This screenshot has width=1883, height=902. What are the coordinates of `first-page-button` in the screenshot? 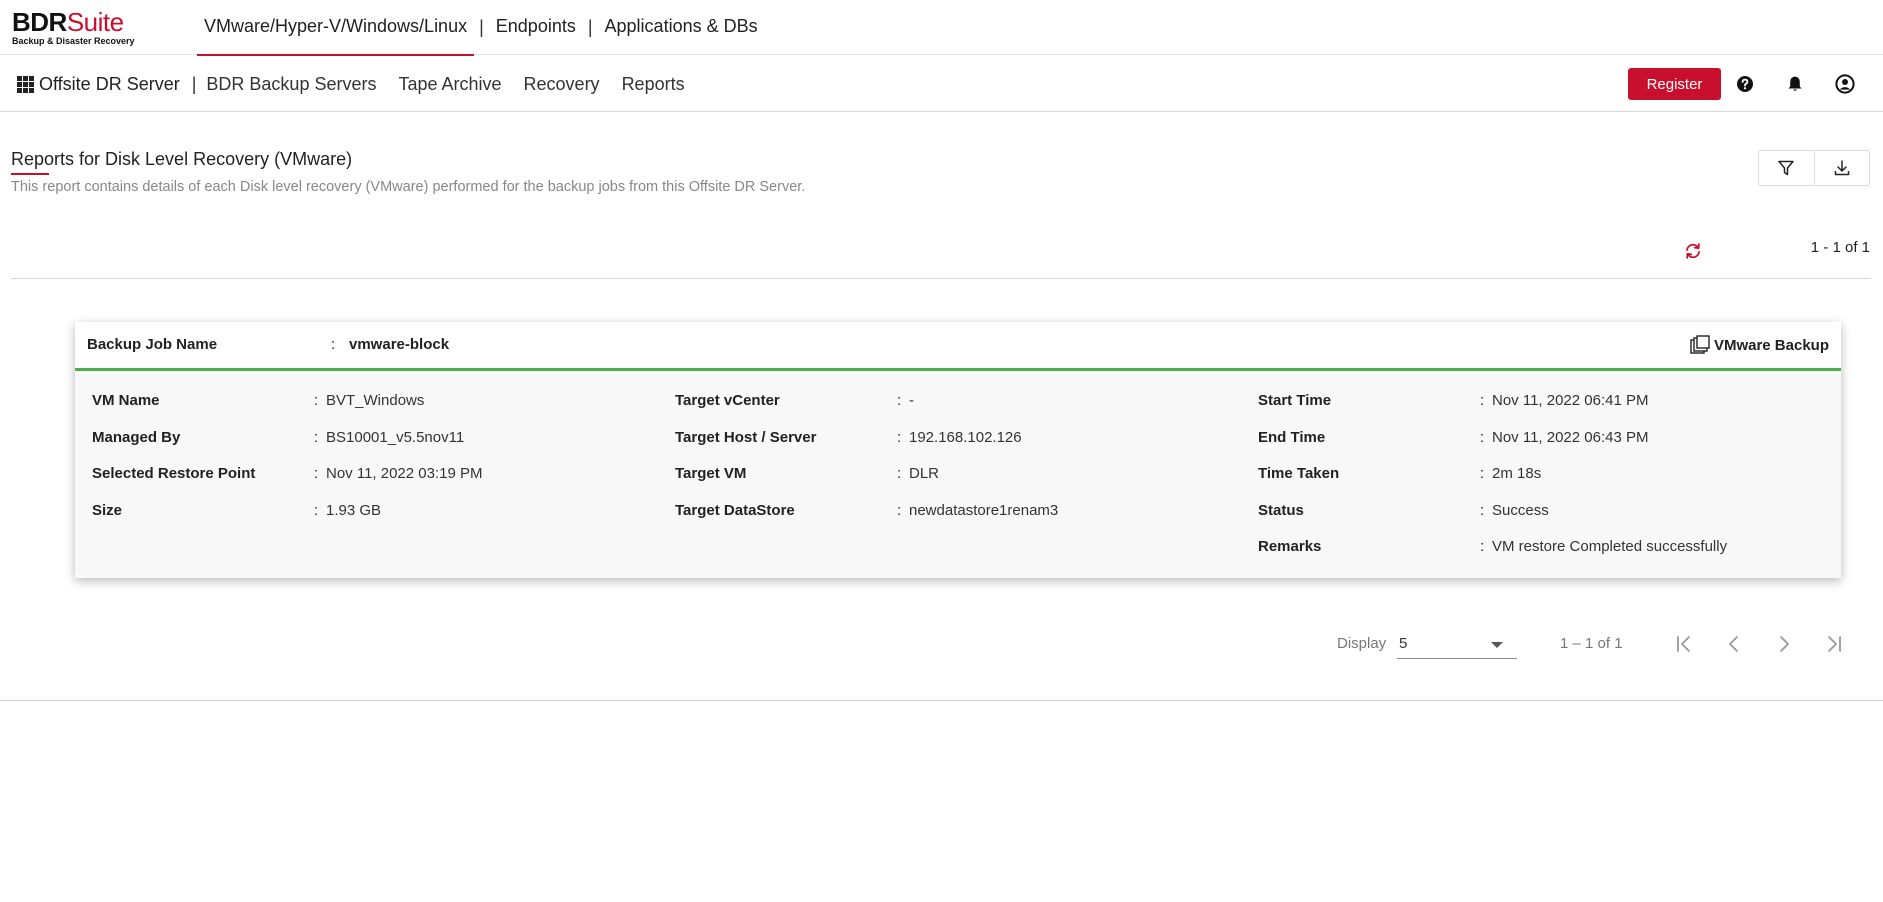 It's located at (1684, 644).